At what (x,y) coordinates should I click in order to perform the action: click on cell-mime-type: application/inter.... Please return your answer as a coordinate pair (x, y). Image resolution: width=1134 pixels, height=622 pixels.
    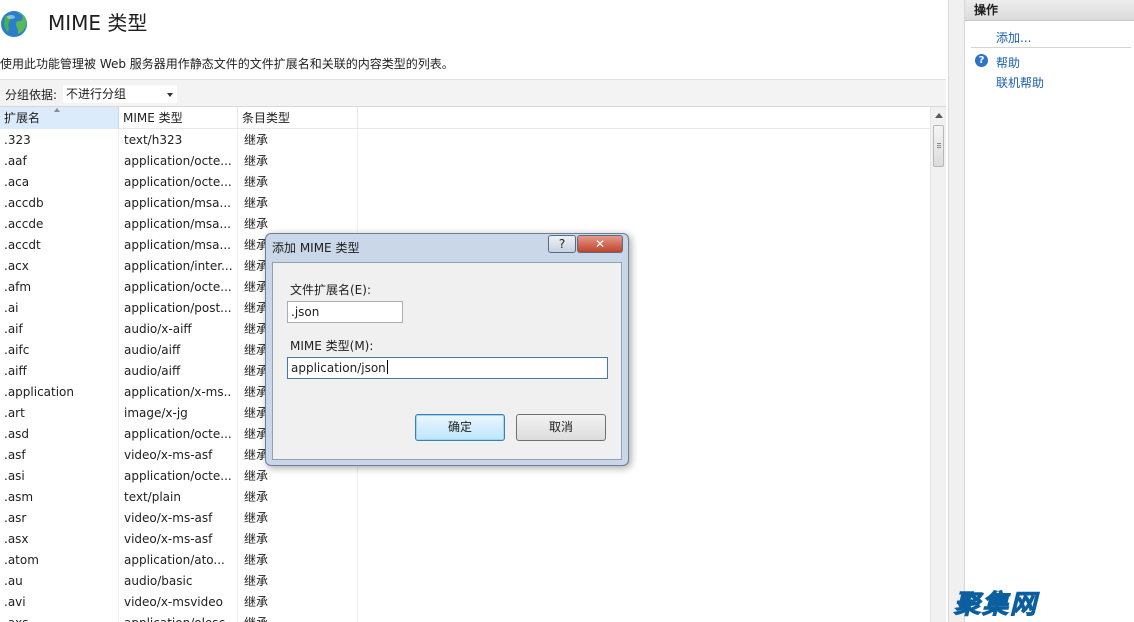
    Looking at the image, I should click on (178, 266).